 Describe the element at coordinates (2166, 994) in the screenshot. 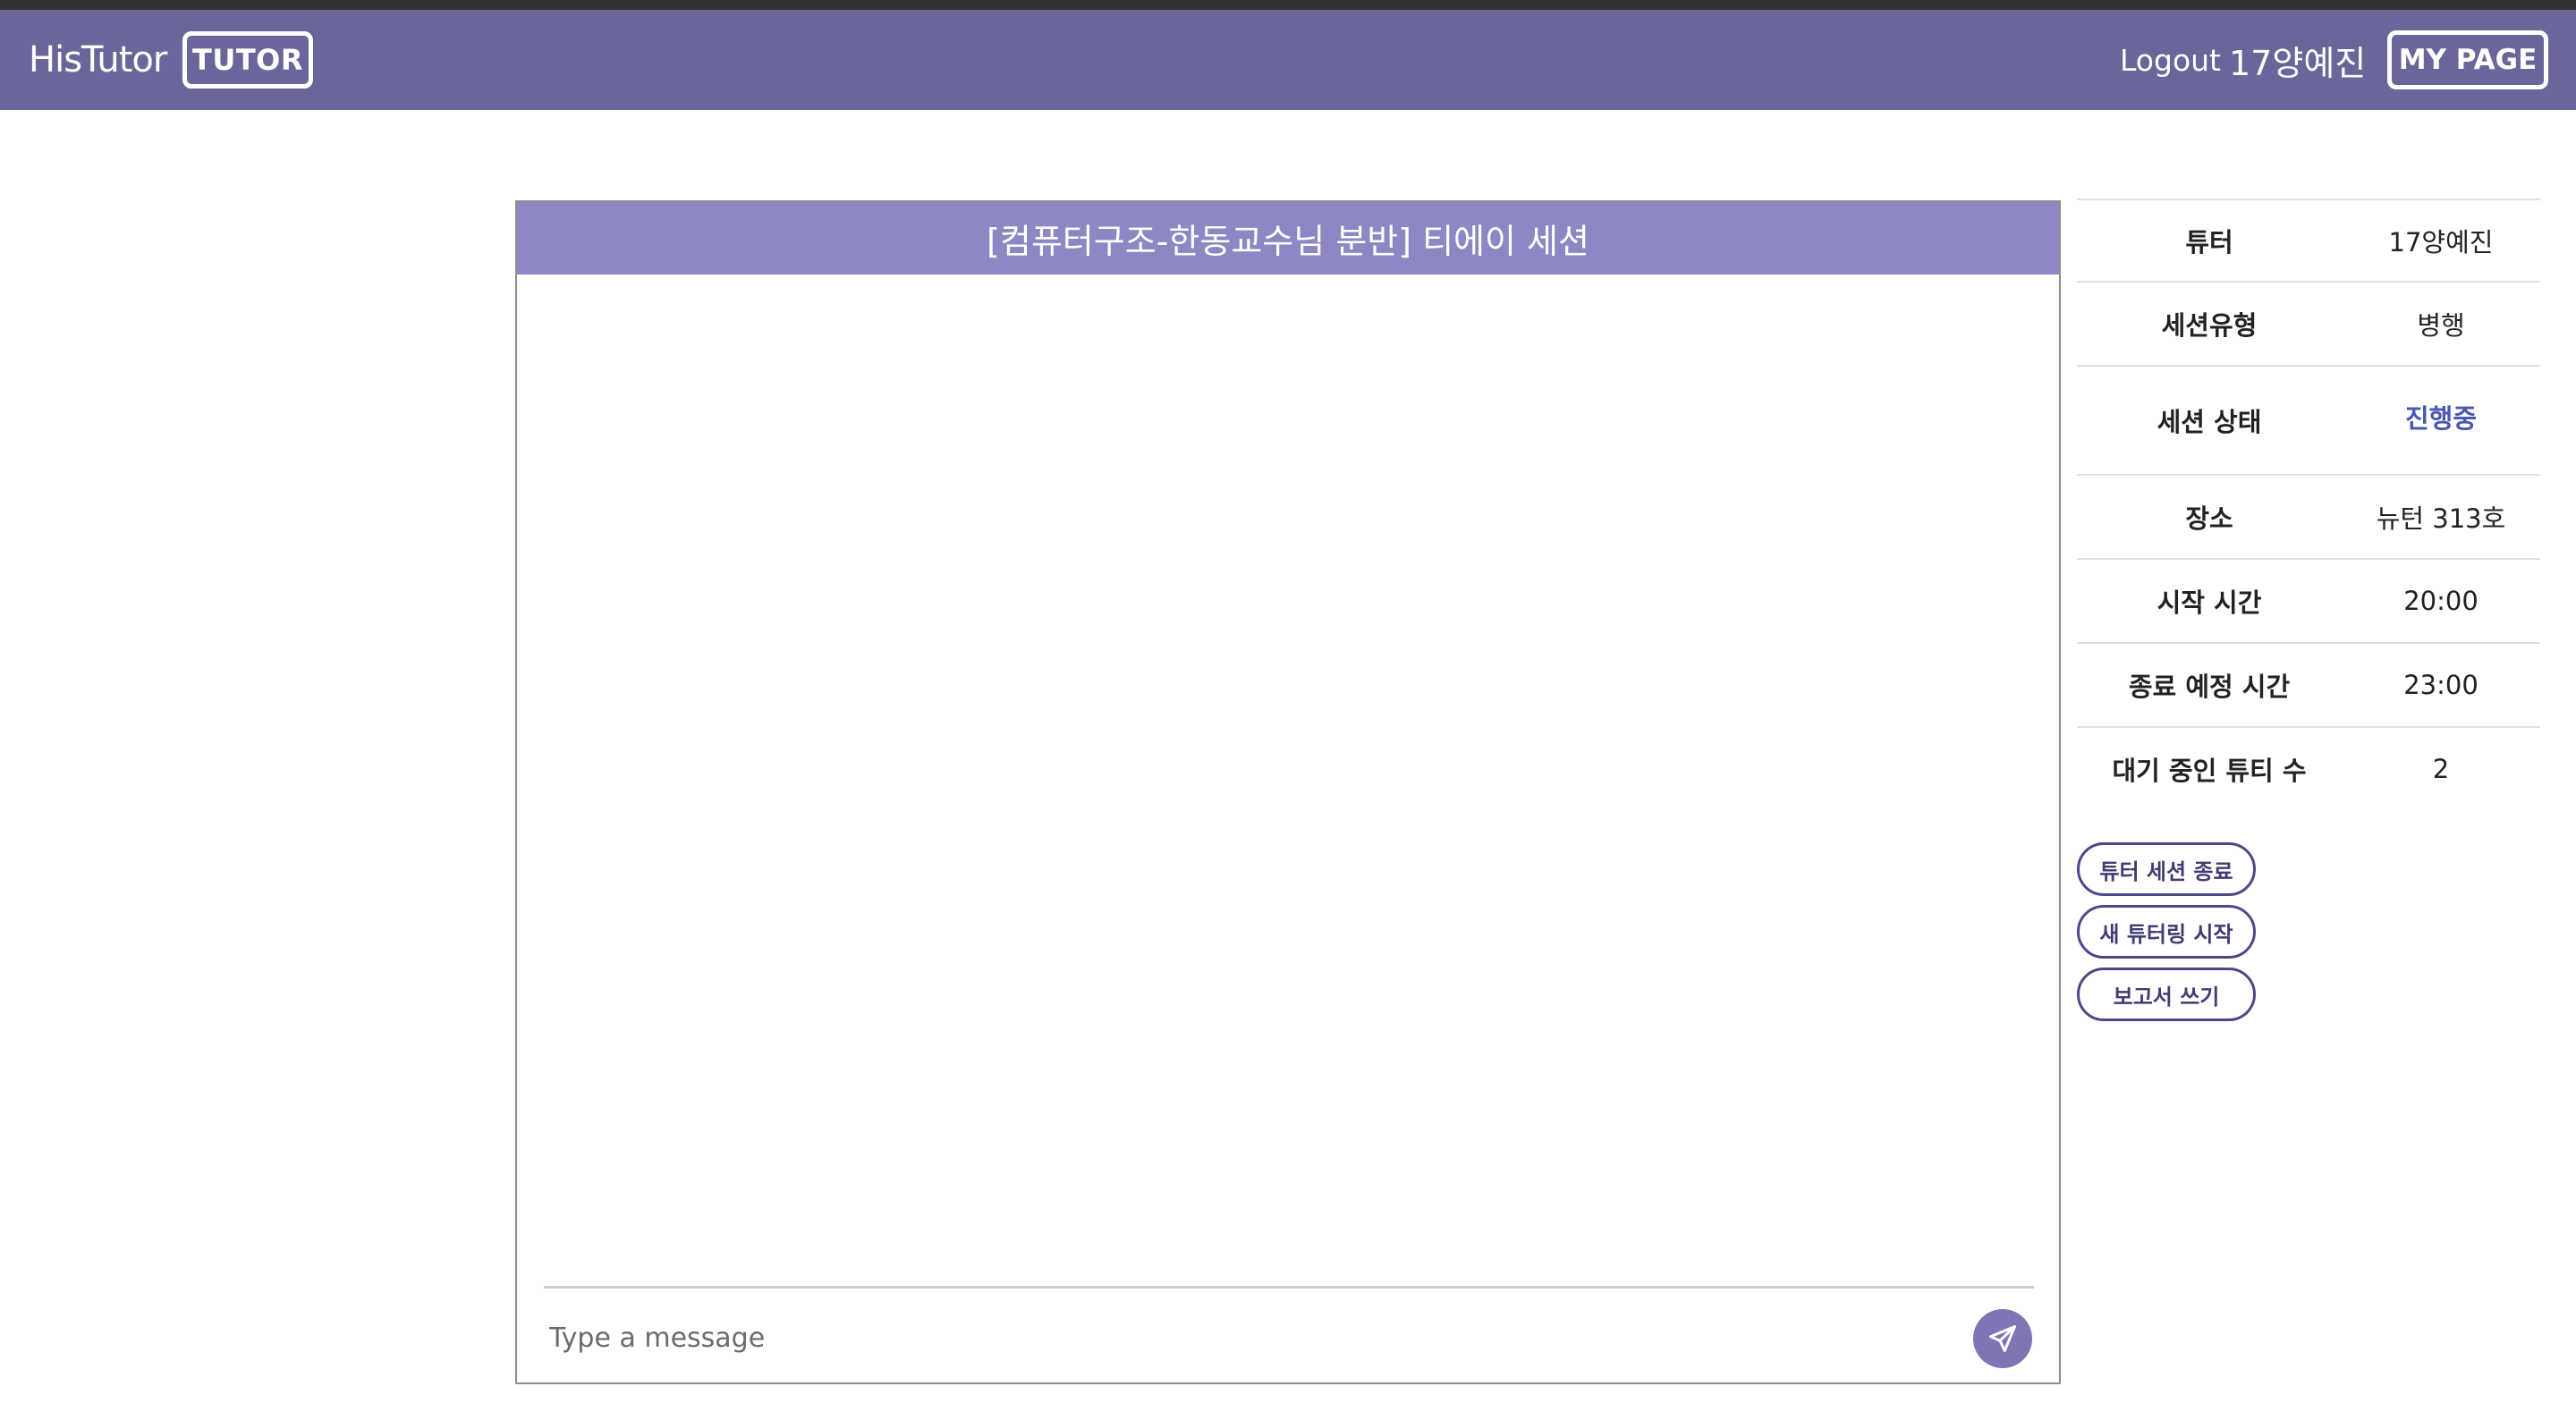

I see `write-report-button: 보고서 쓰기` at that location.